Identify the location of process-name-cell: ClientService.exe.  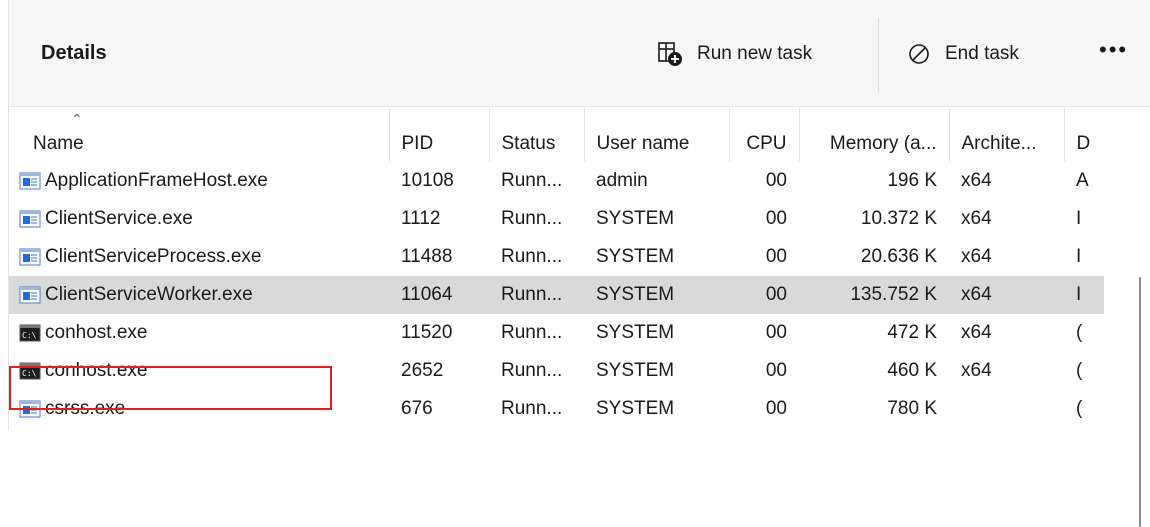
(199, 219).